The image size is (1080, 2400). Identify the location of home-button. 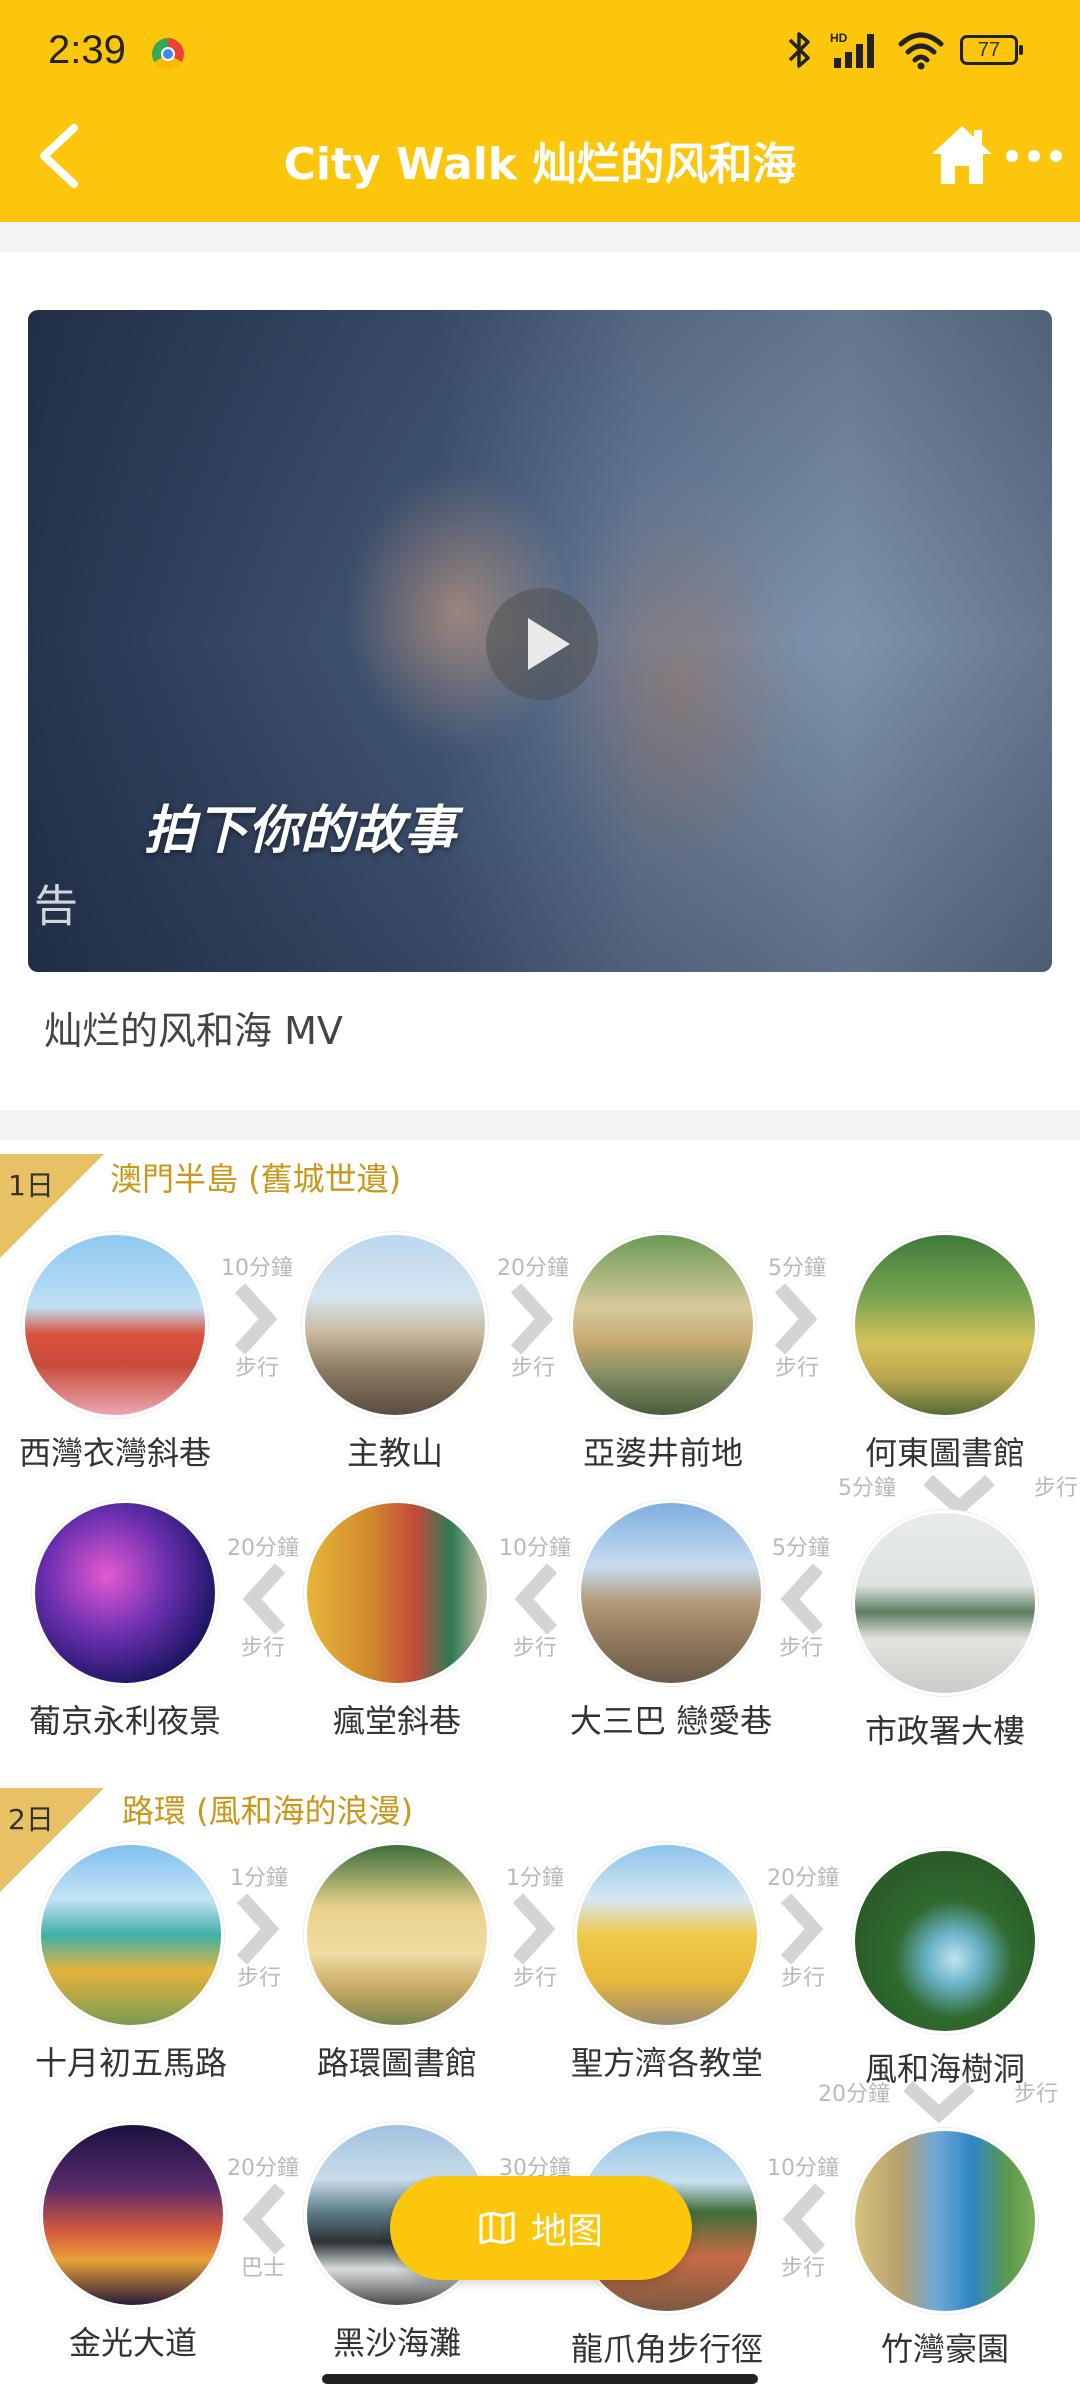
(962, 155).